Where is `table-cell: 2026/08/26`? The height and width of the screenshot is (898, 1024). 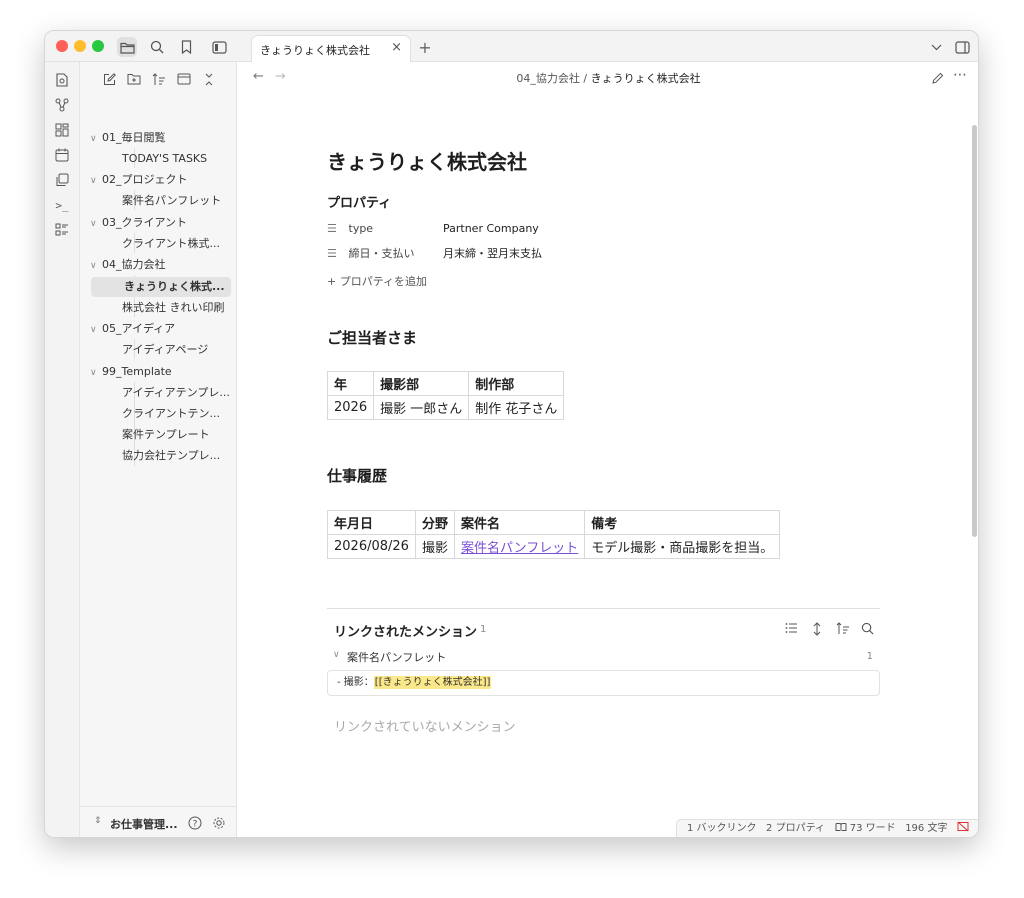 table-cell: 2026/08/26 is located at coordinates (371, 546).